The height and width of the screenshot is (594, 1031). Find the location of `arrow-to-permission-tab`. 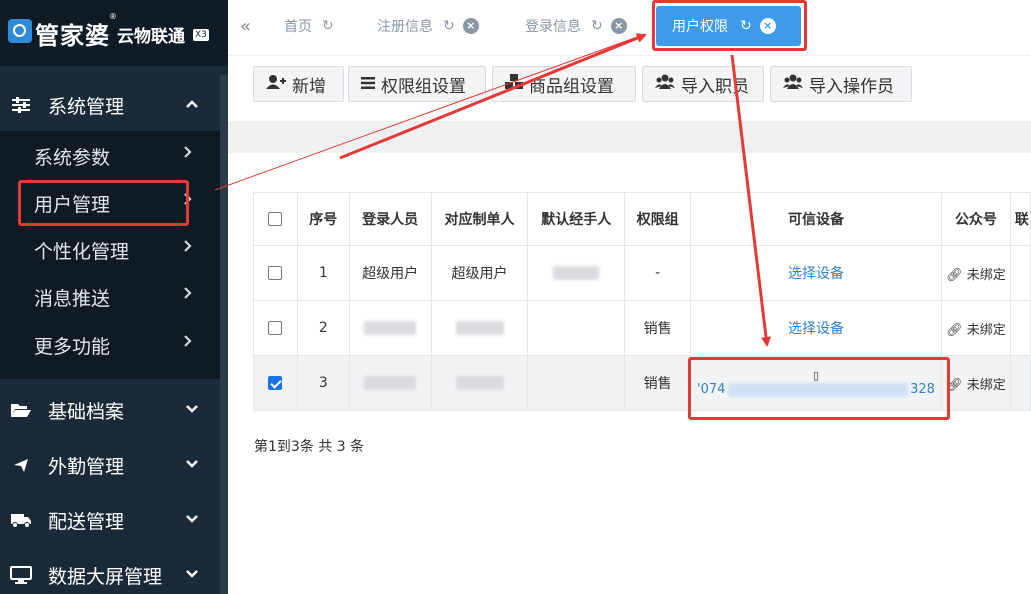

arrow-to-permission-tab is located at coordinates (493, 96).